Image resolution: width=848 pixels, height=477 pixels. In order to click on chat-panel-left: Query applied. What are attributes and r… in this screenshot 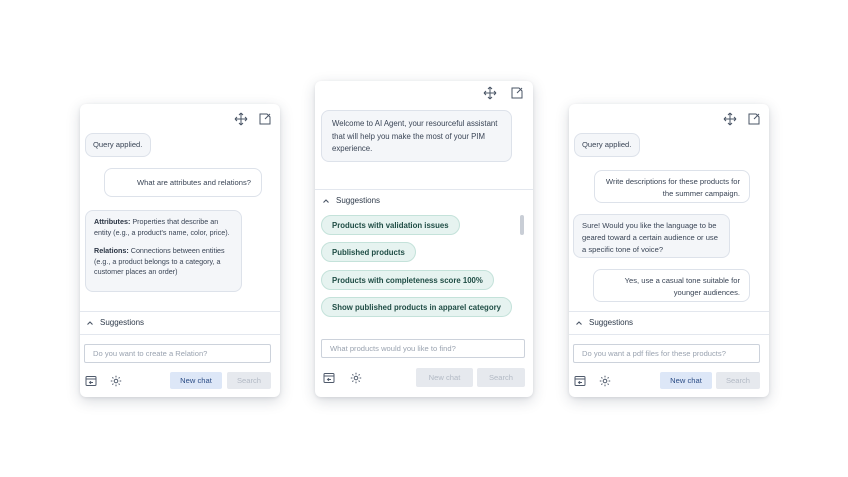, I will do `click(180, 250)`.